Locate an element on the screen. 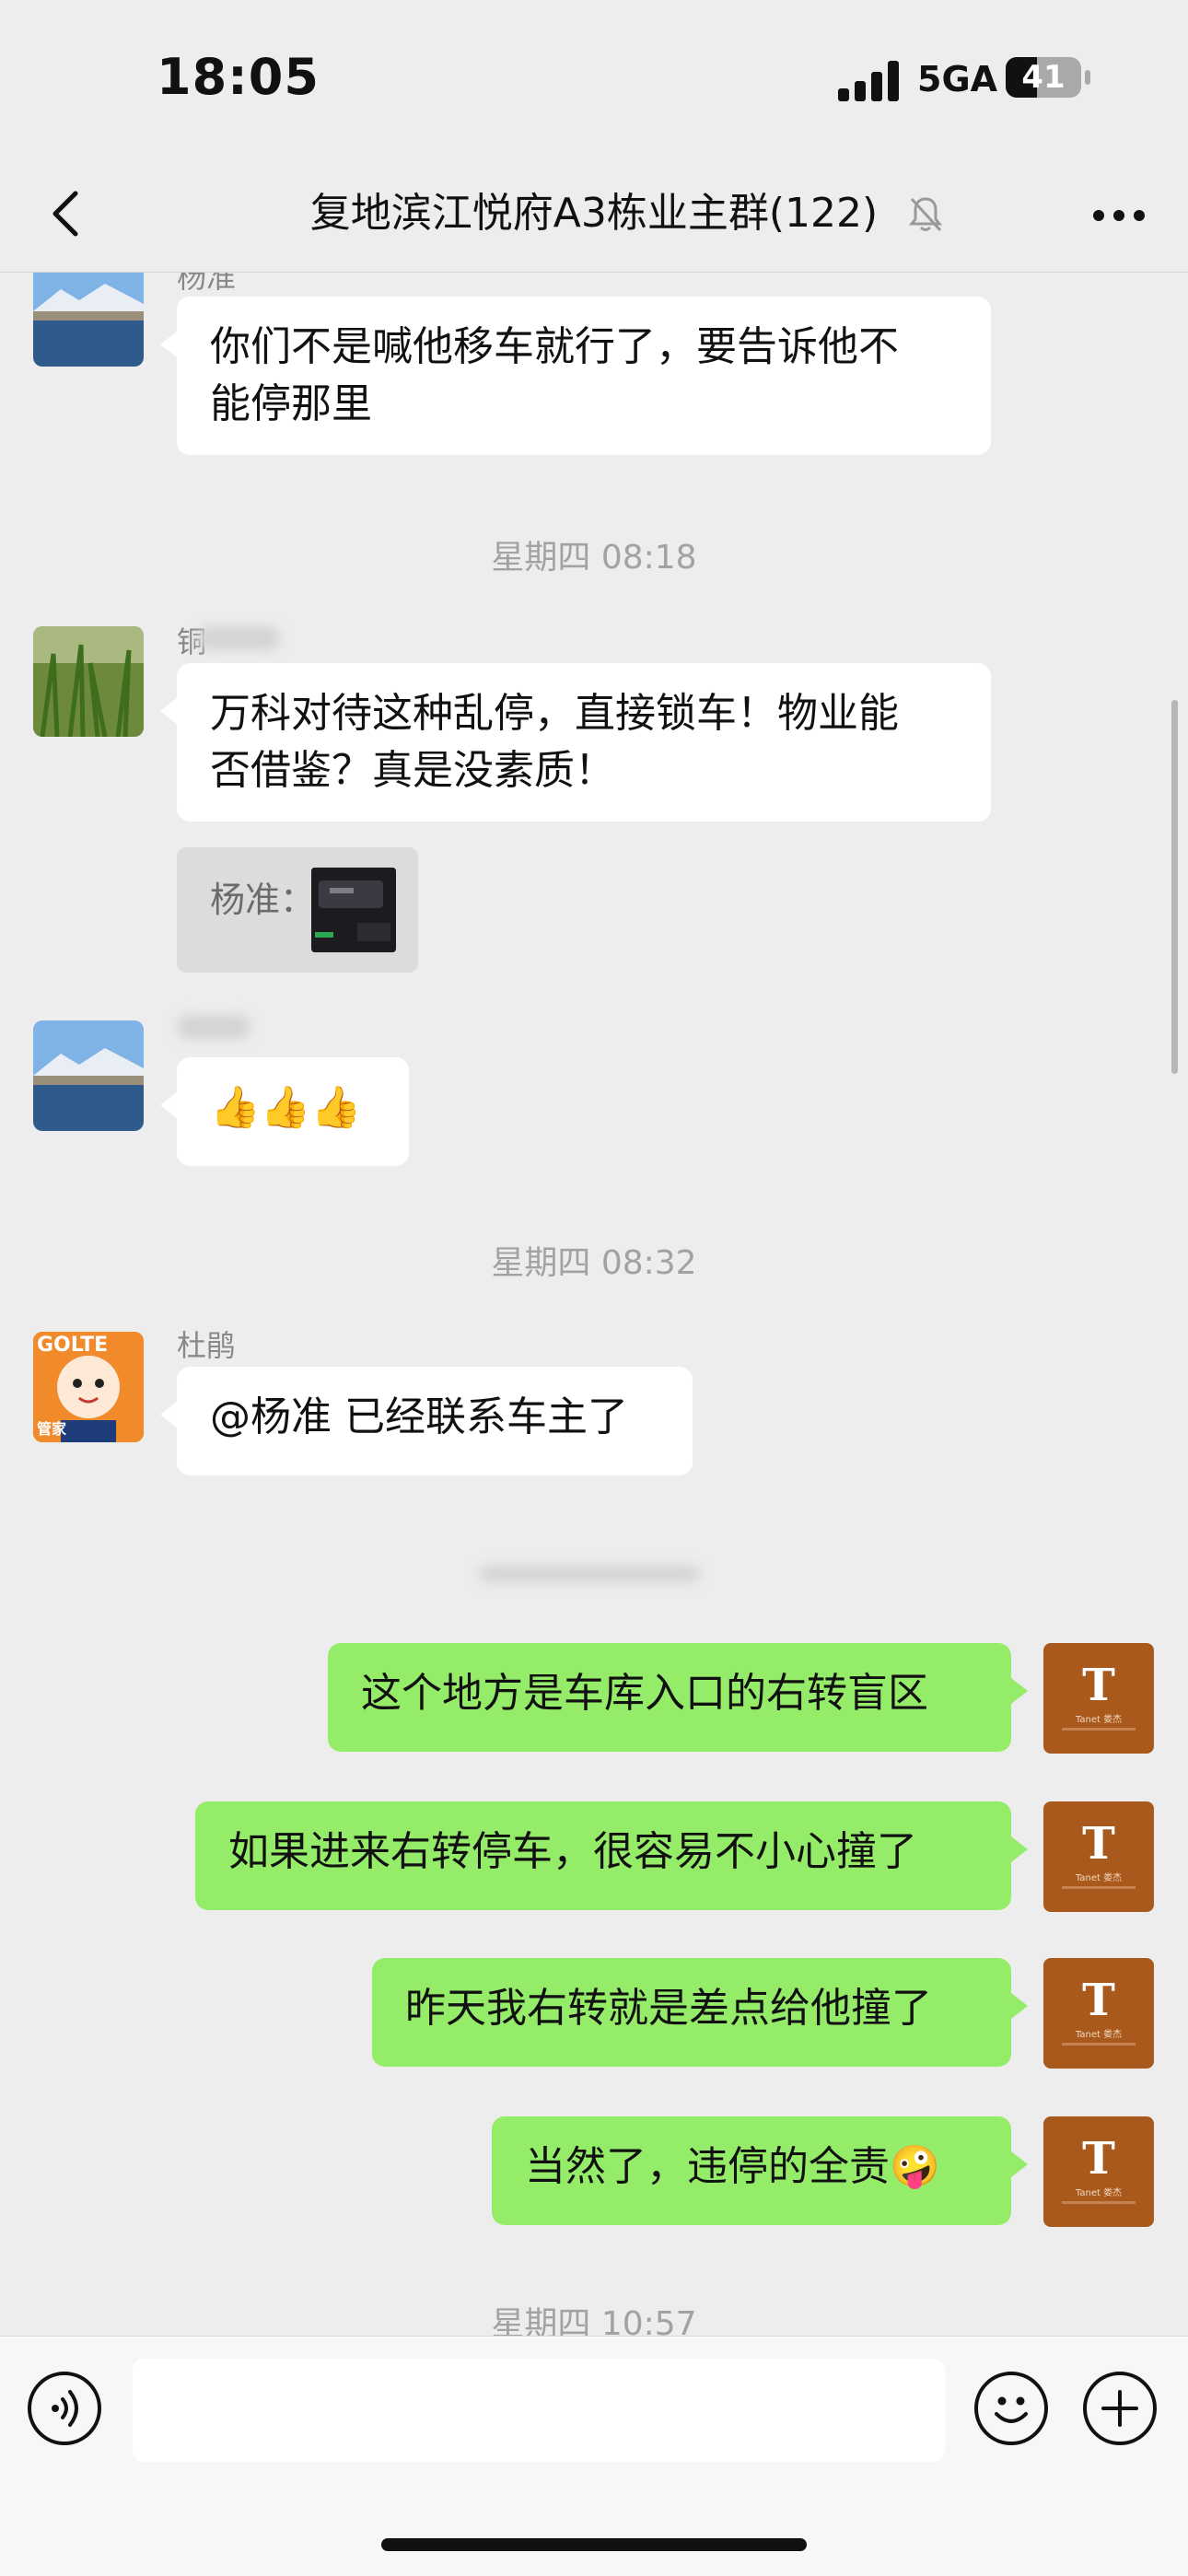 The image size is (1188, 2576). status-bar: 18:05 5GA 41 is located at coordinates (594, 78).